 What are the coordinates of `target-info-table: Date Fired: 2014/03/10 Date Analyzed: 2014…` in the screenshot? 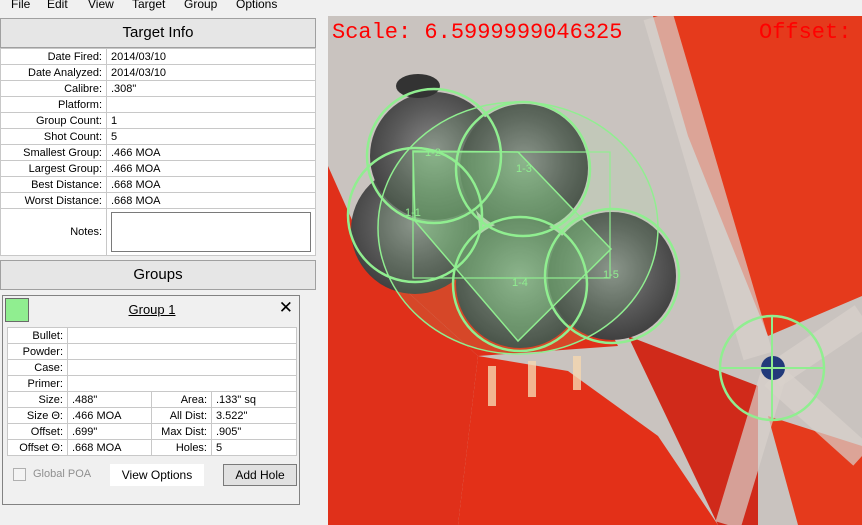 It's located at (158, 152).